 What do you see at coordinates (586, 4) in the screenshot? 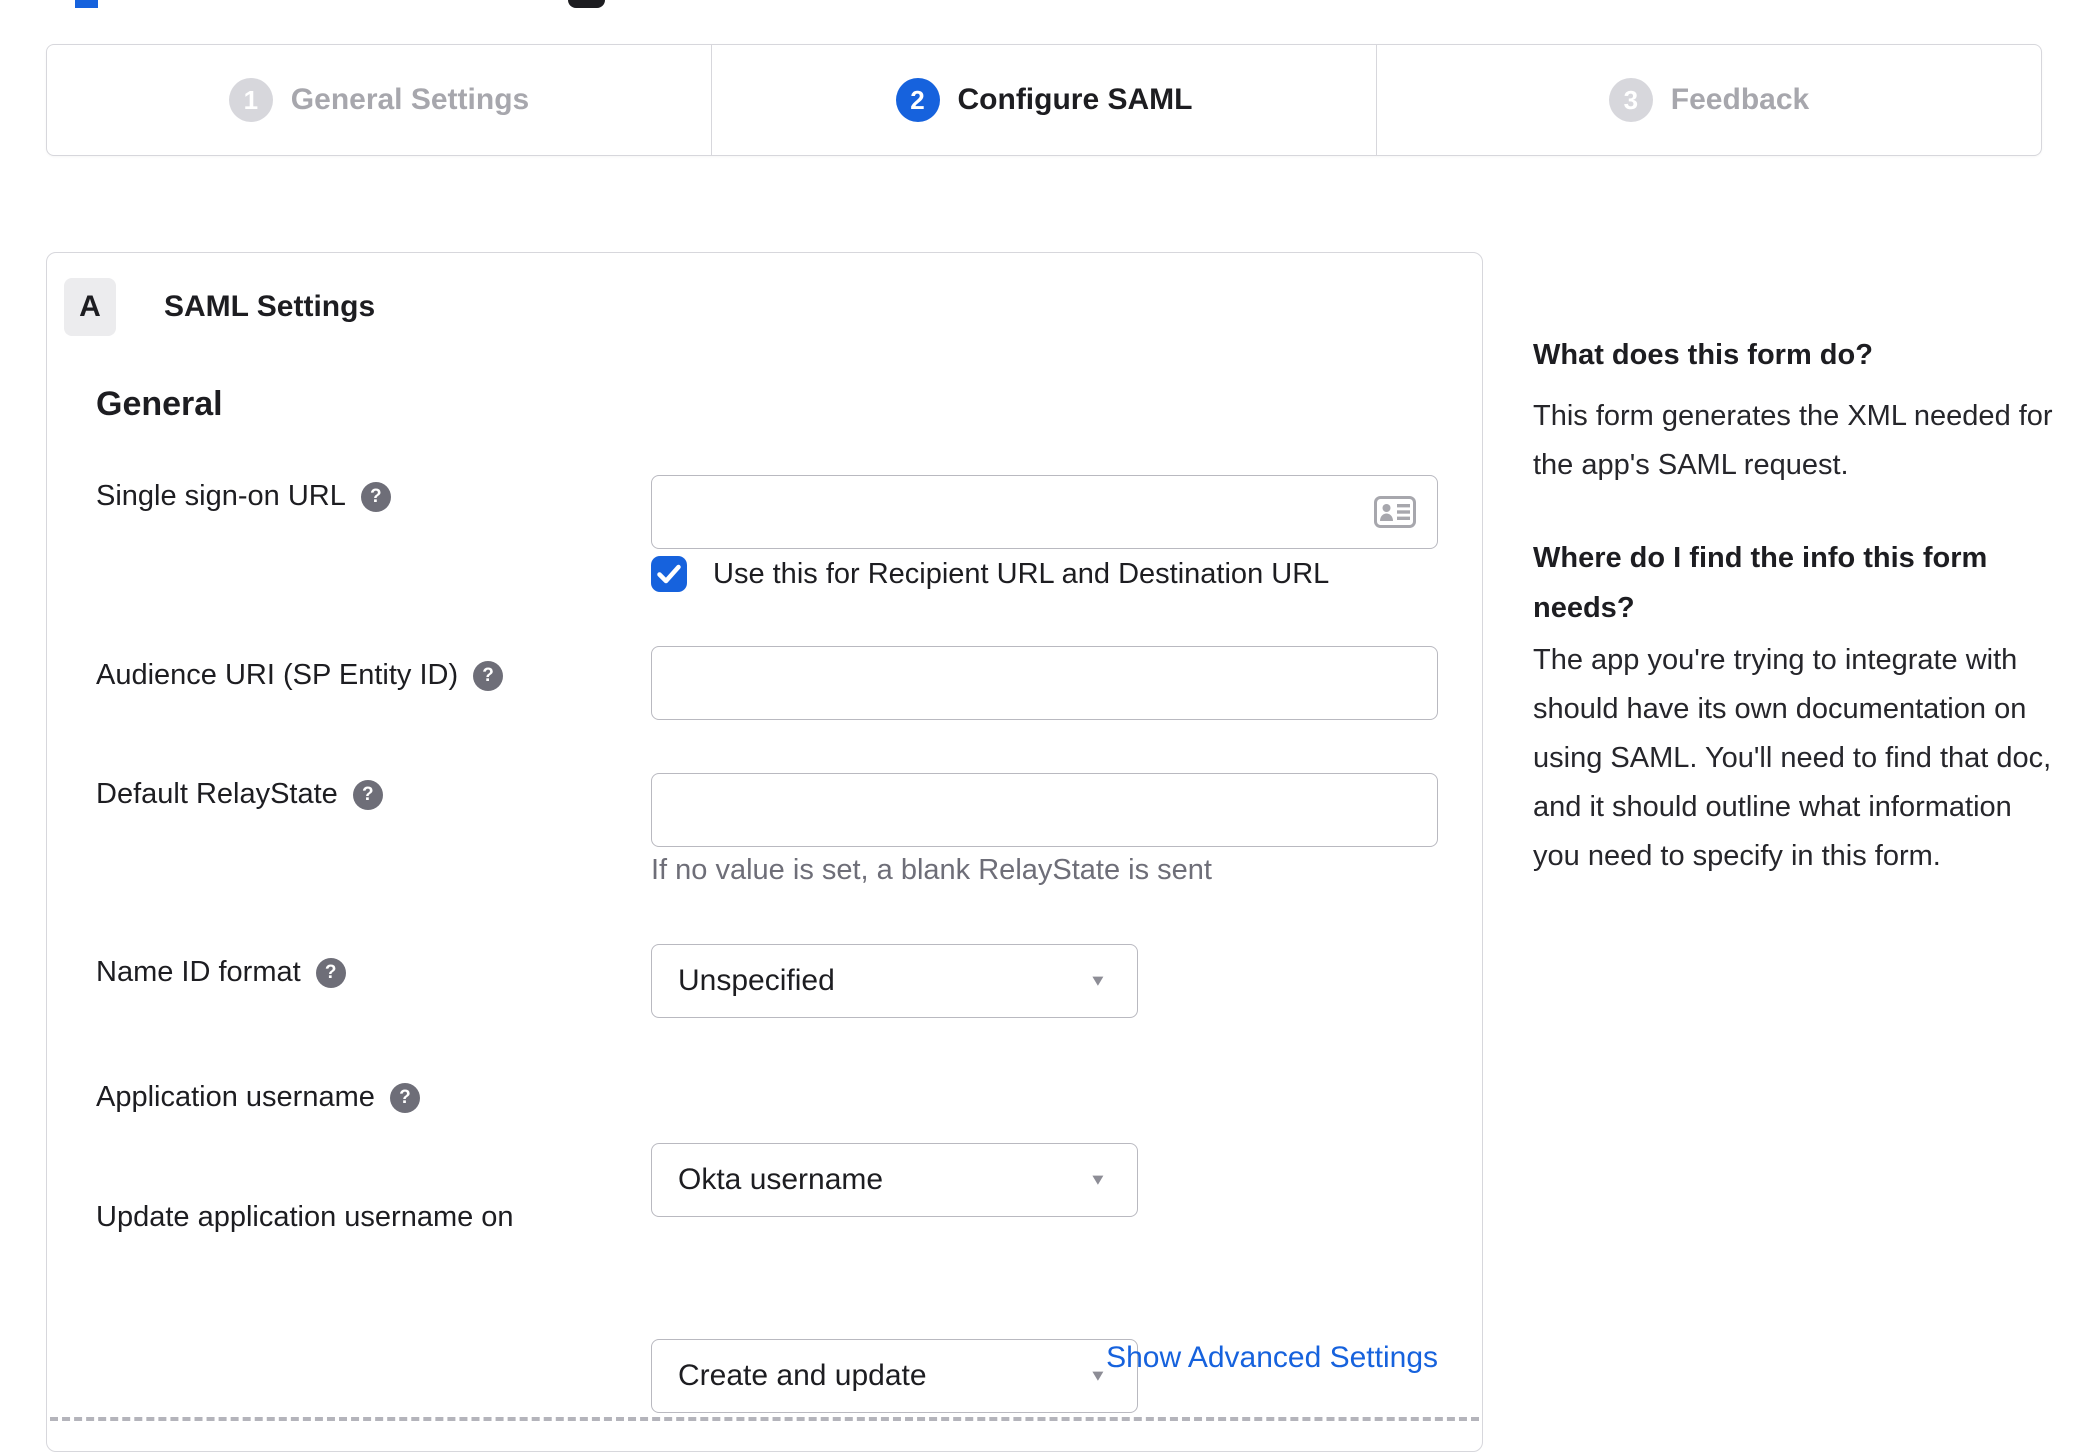
I see `clipped-dark-toggle-fragment` at bounding box center [586, 4].